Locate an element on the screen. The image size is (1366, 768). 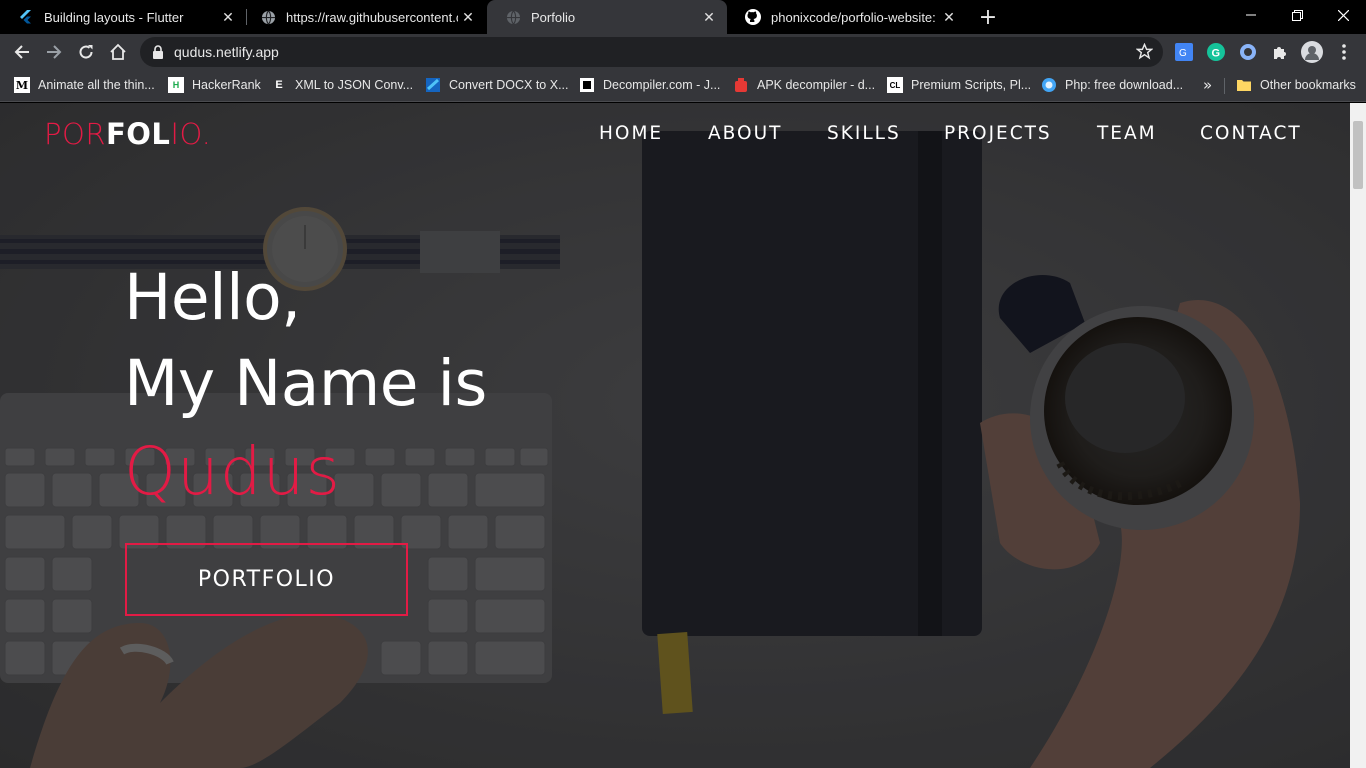
browser-toolbar: qudus.netlify.app G G is located at coordinates (683, 52).